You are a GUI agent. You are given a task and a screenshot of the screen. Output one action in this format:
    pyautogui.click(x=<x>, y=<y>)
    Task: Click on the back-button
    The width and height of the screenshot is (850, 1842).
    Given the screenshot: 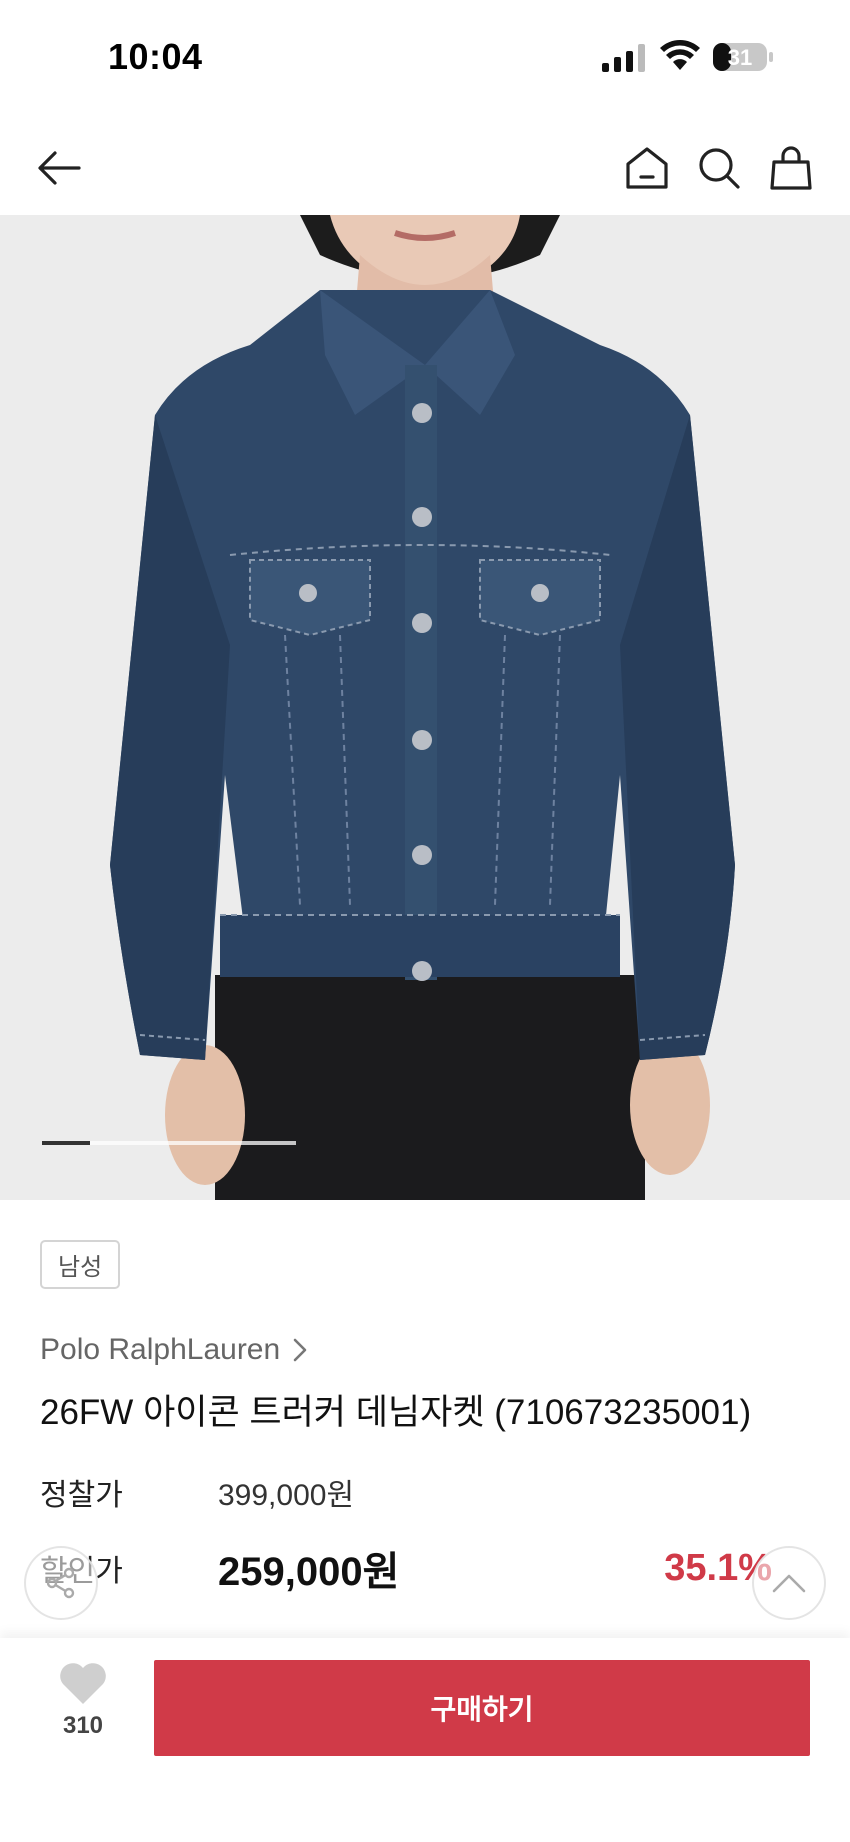 What is the action you would take?
    pyautogui.click(x=59, y=168)
    